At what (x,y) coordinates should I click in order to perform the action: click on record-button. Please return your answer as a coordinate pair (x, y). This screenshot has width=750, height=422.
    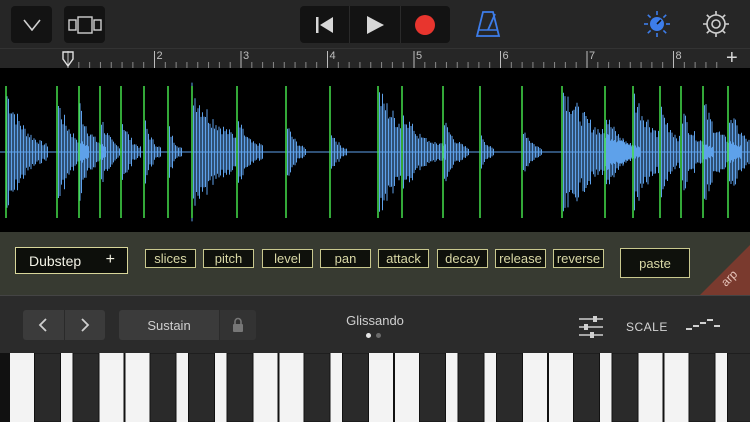
    Looking at the image, I should click on (425, 24).